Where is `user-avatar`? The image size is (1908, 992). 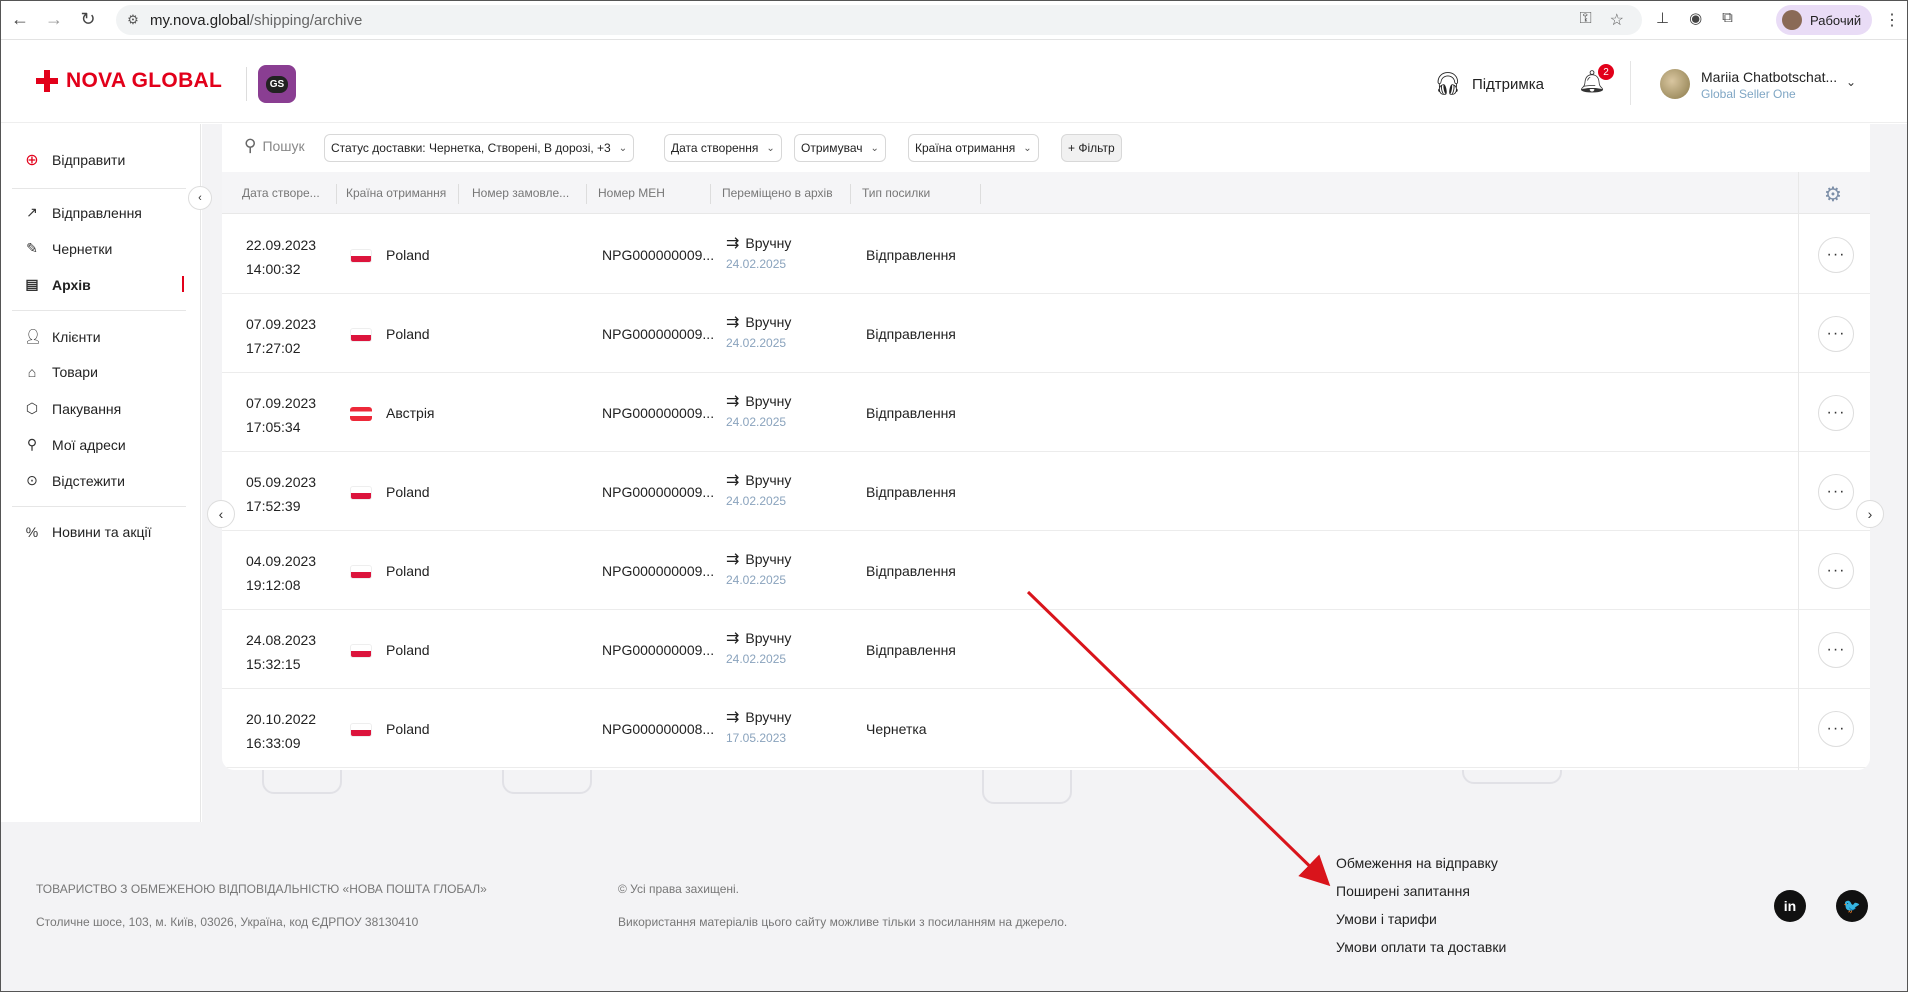 user-avatar is located at coordinates (1675, 84).